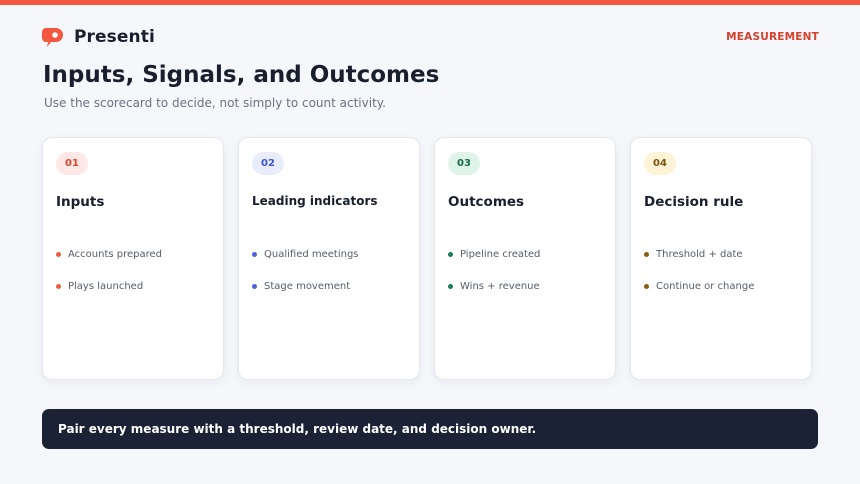 The image size is (860, 484). Describe the element at coordinates (311, 254) in the screenshot. I see `list-item-label: Qualified meetings` at that location.